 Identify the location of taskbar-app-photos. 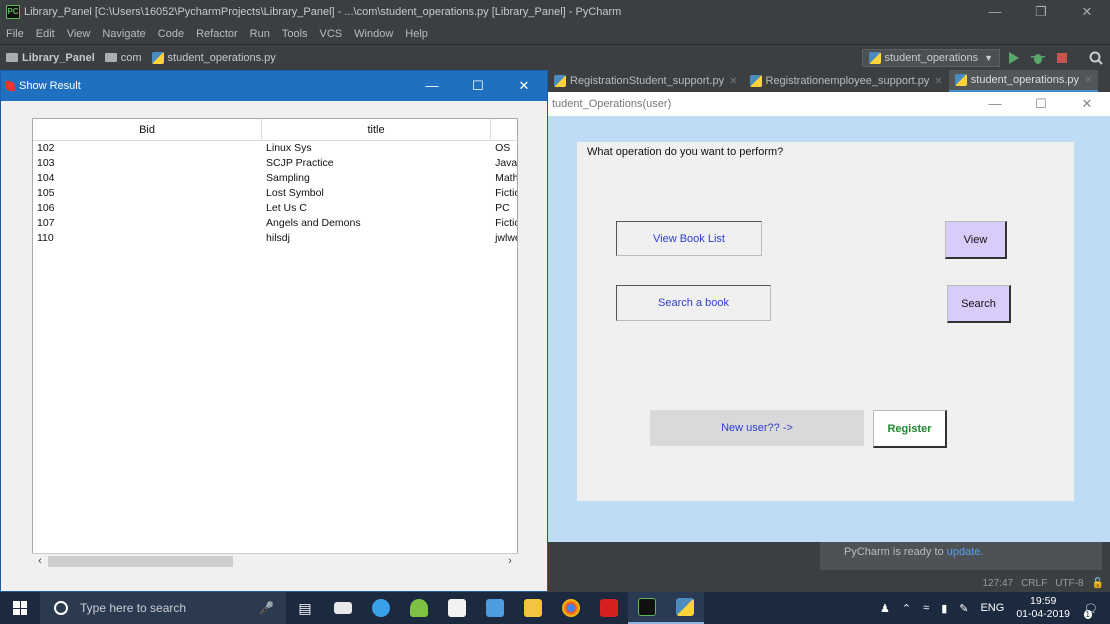
(381, 608).